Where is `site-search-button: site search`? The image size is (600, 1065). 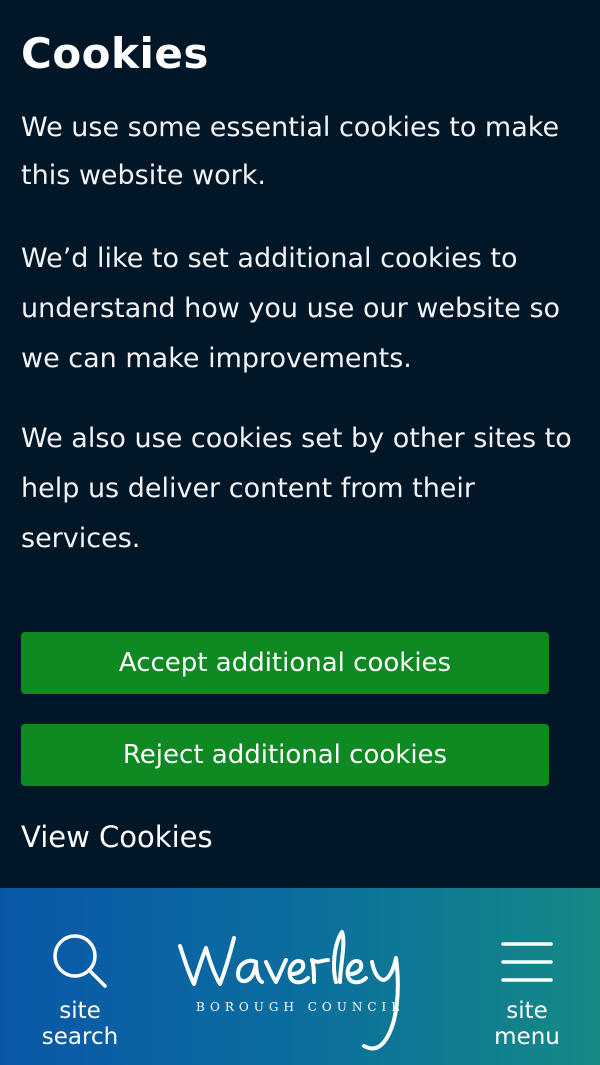
site-search-button: site search is located at coordinates (80, 976).